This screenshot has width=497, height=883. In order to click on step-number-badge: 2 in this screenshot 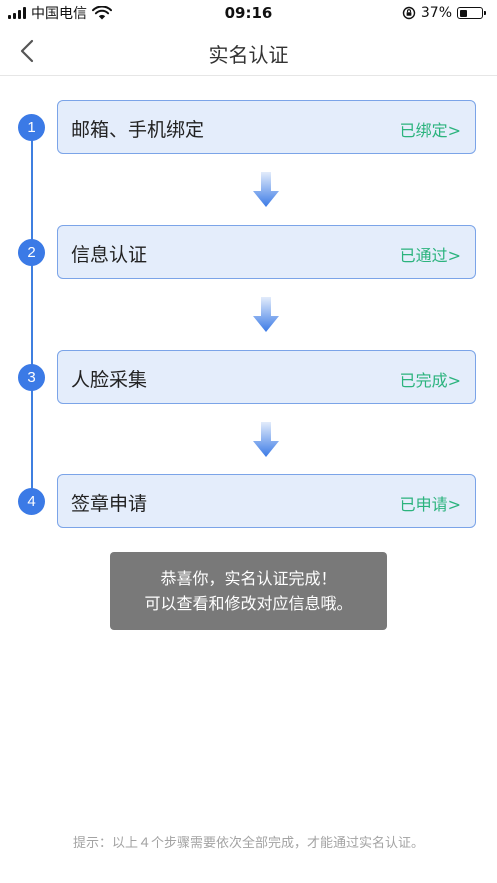, I will do `click(31, 252)`.